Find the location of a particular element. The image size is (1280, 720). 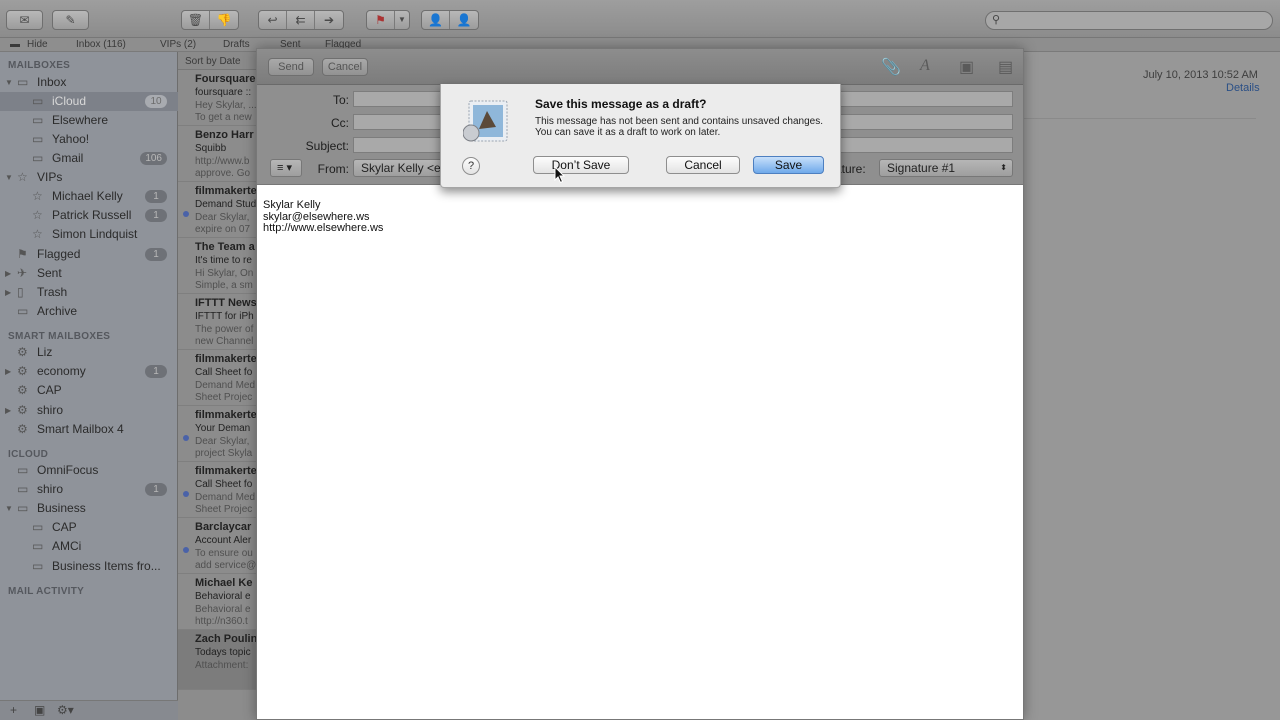

mailbox-icon: ▣ is located at coordinates (39, 710).